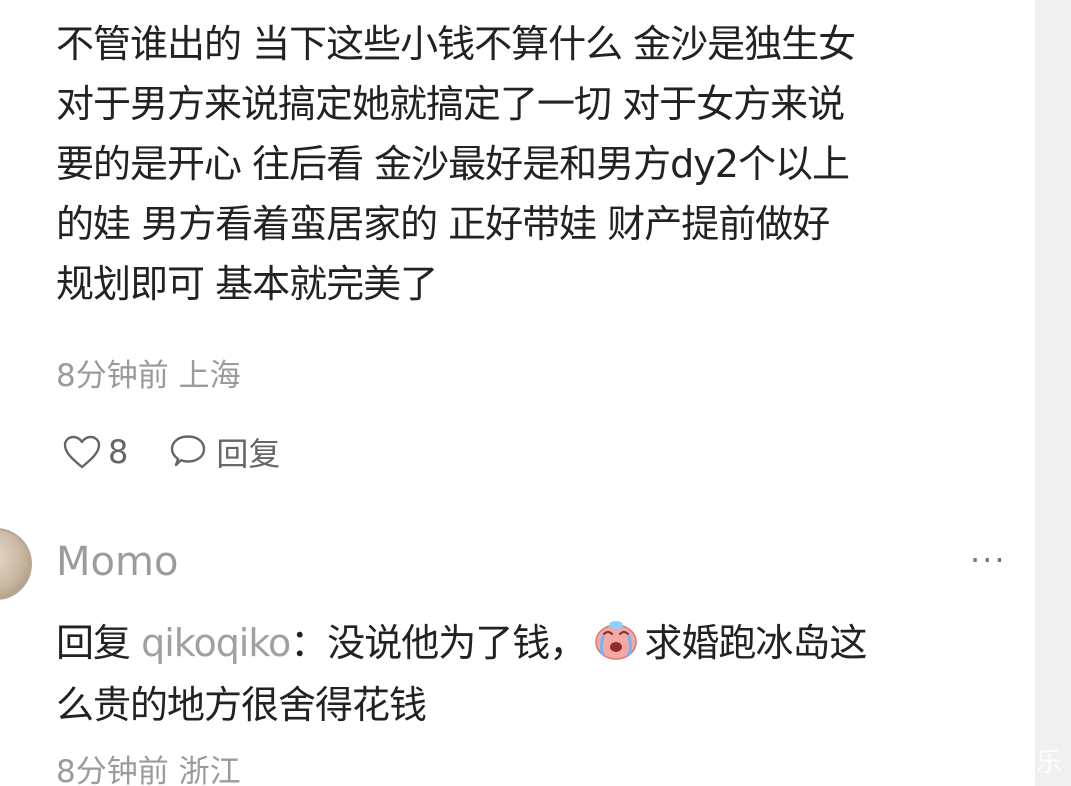 The width and height of the screenshot is (1071, 786). I want to click on reply-line: 么贵的地方很舍得花钱, so click(241, 705).